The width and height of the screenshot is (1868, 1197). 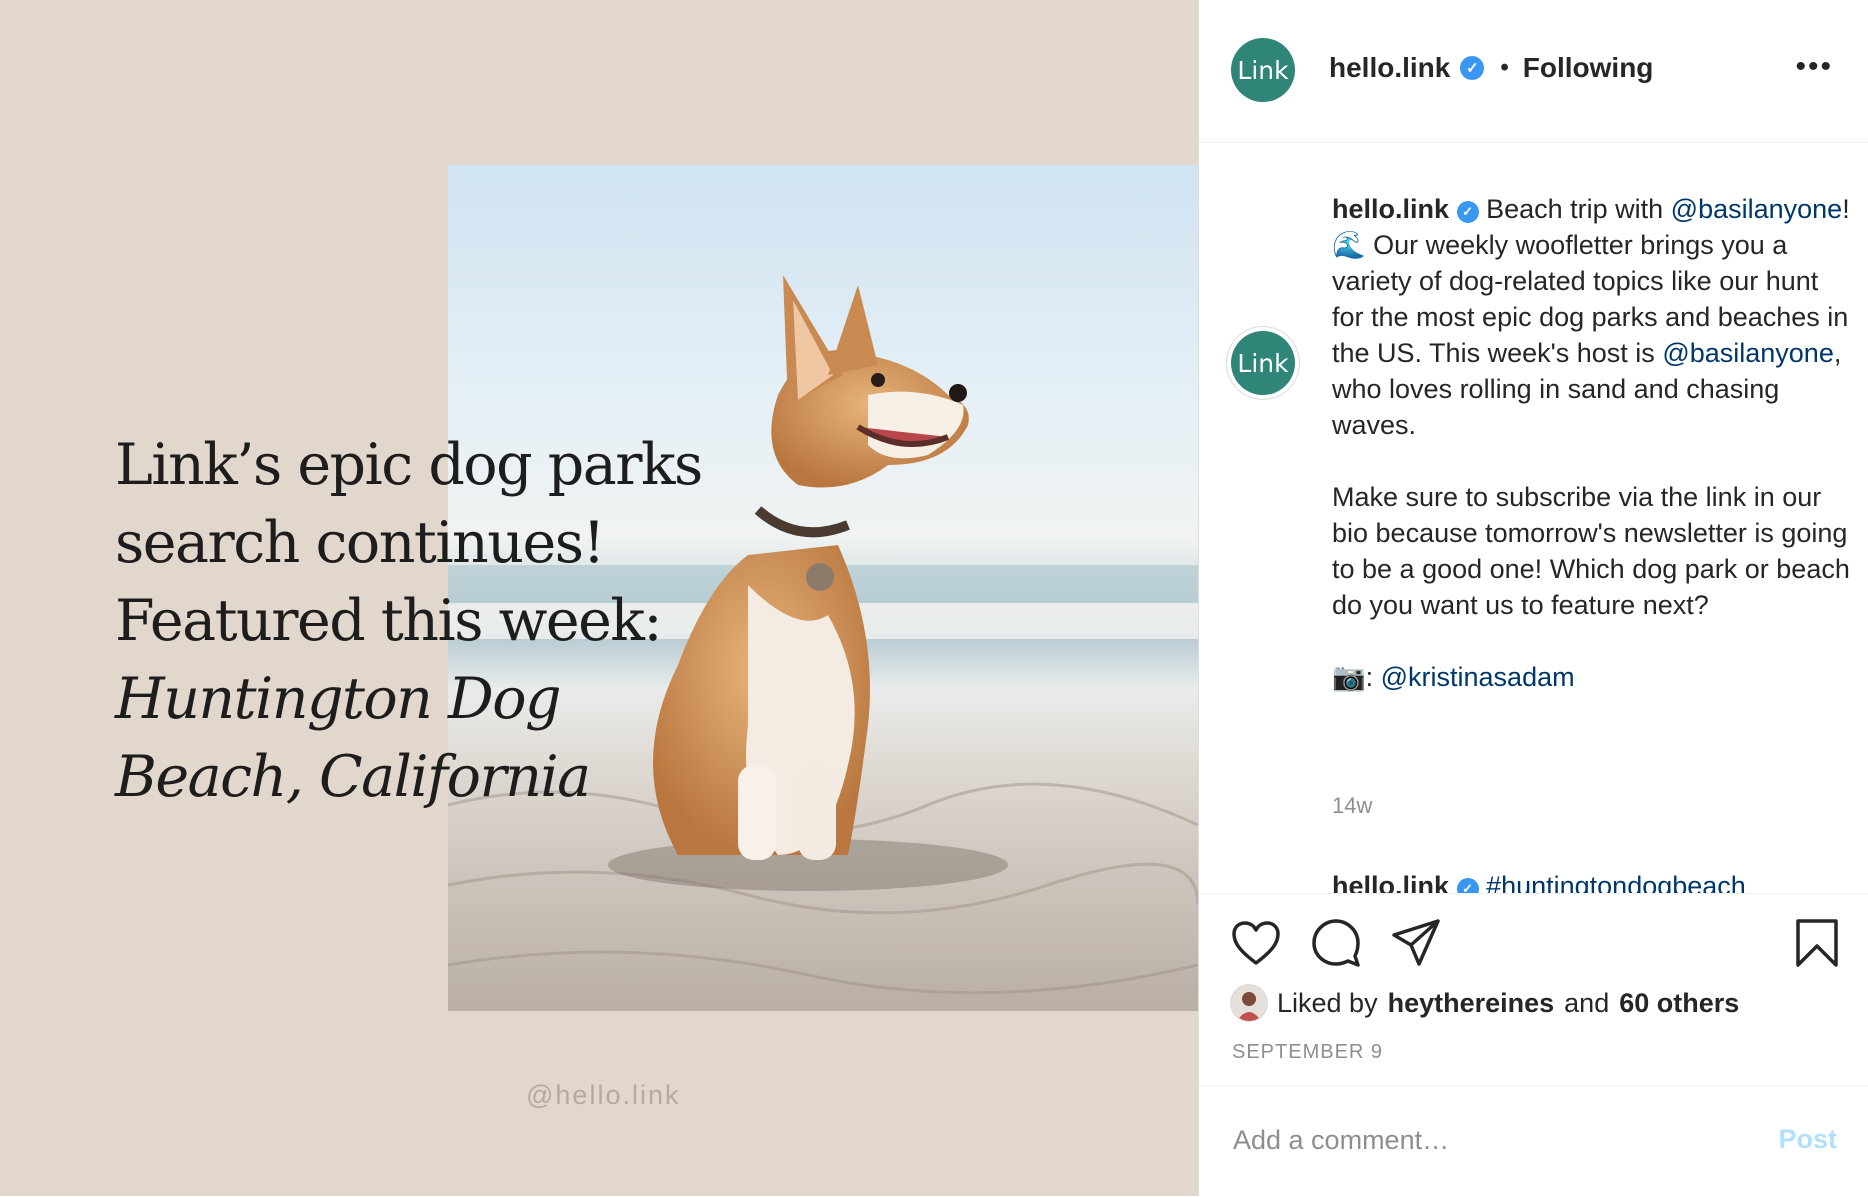 I want to click on caption-age: 14w, so click(x=1352, y=806).